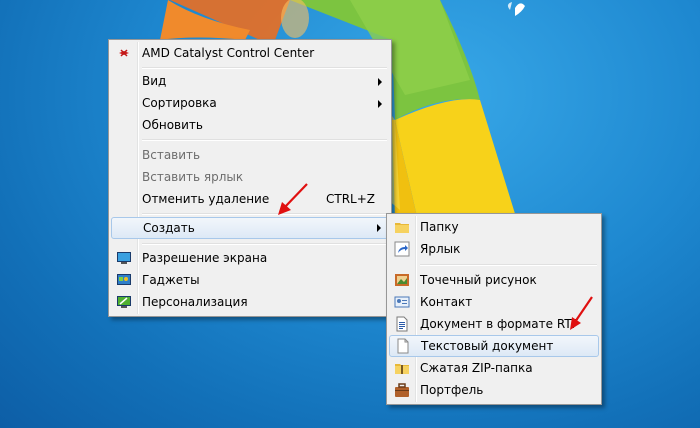 This screenshot has height=428, width=700. I want to click on menu-item-label: Вставить ярлык, so click(193, 177).